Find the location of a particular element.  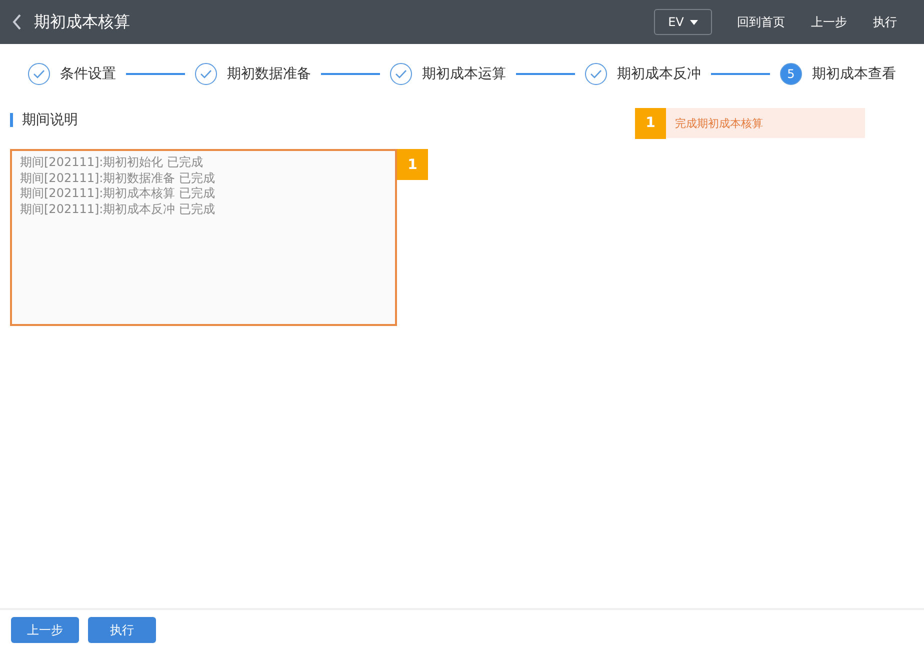

footer-button: 上一步 is located at coordinates (45, 630).